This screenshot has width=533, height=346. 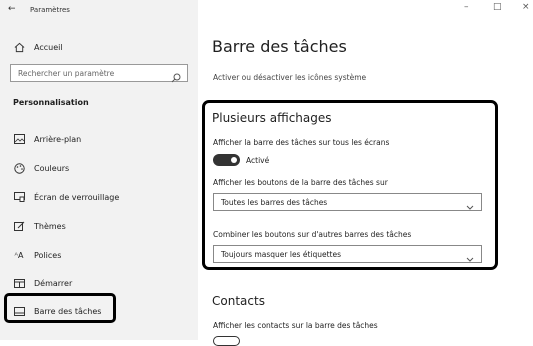 What do you see at coordinates (58, 139) in the screenshot?
I see `sidebar-item-label: Arrière-plan` at bounding box center [58, 139].